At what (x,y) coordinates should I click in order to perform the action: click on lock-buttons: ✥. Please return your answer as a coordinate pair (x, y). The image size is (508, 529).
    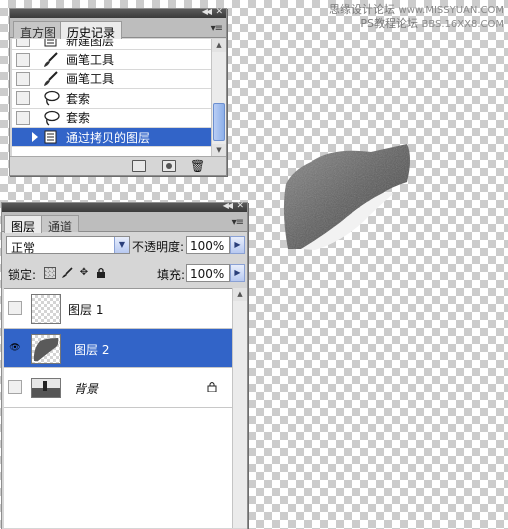
    Looking at the image, I should click on (75, 273).